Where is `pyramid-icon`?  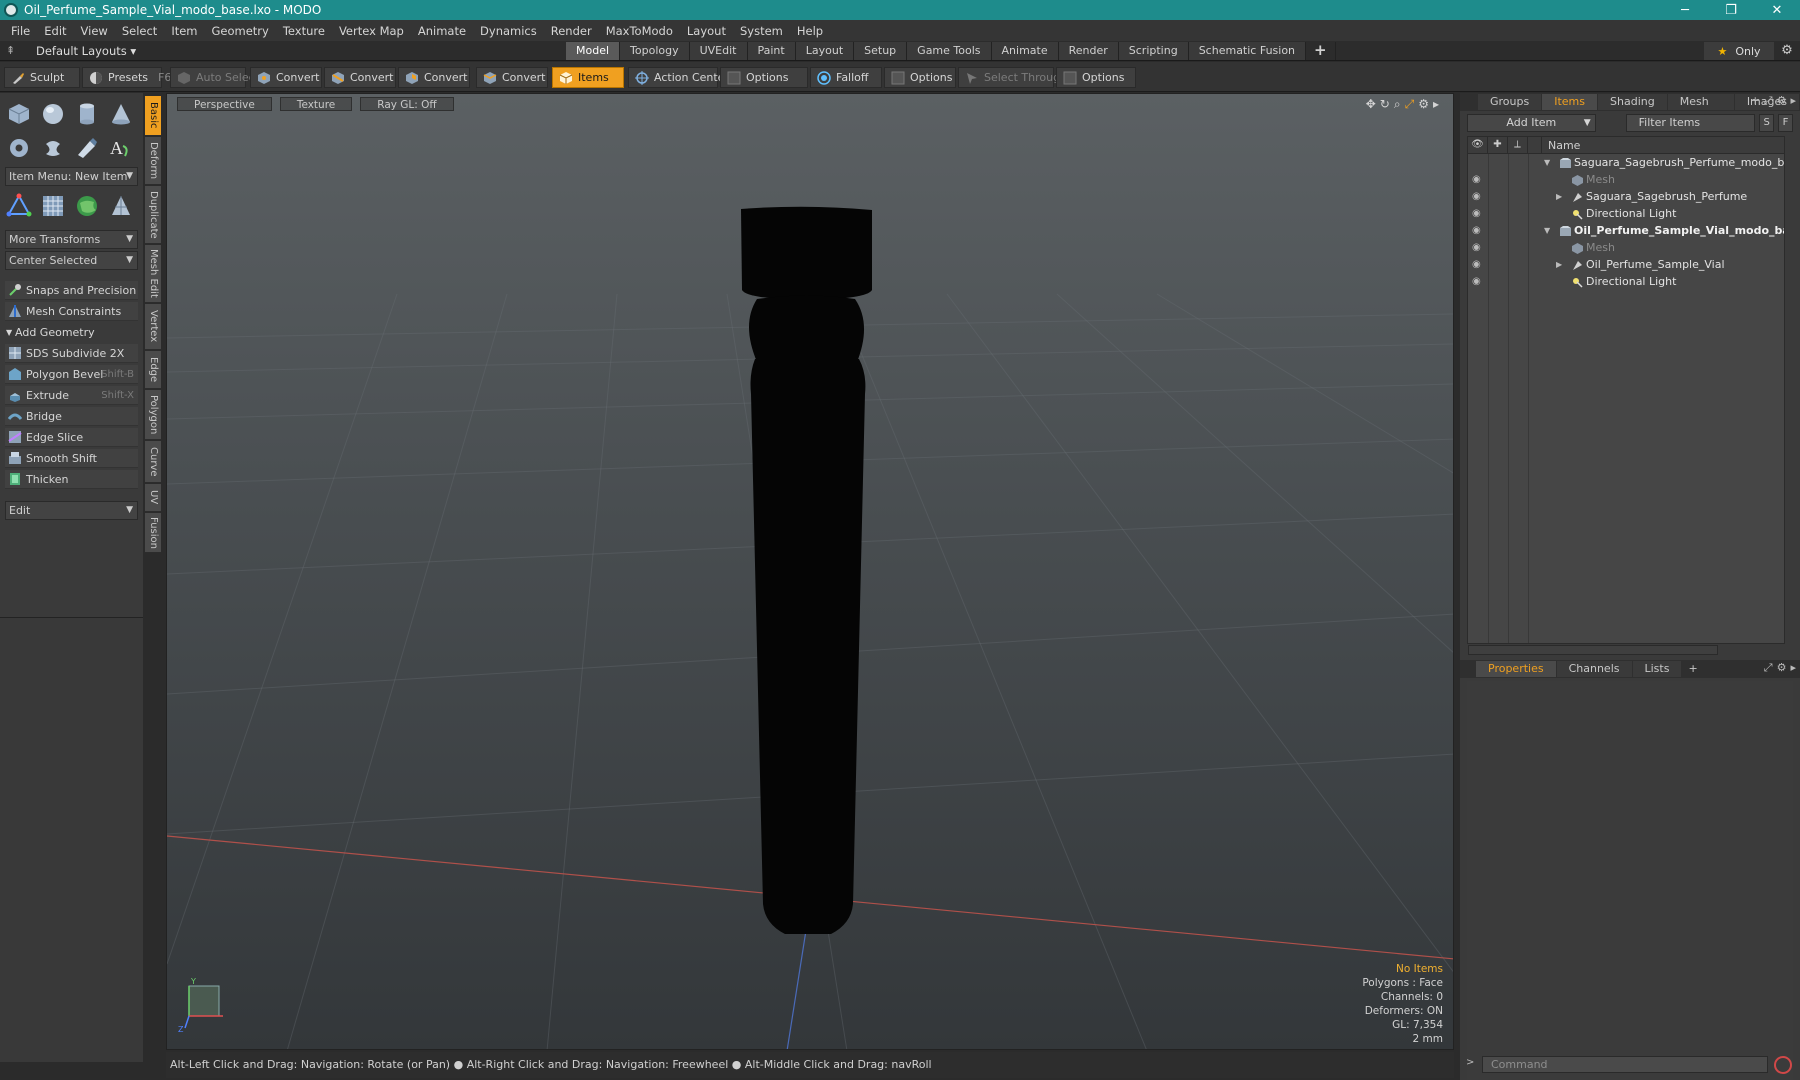 pyramid-icon is located at coordinates (121, 206).